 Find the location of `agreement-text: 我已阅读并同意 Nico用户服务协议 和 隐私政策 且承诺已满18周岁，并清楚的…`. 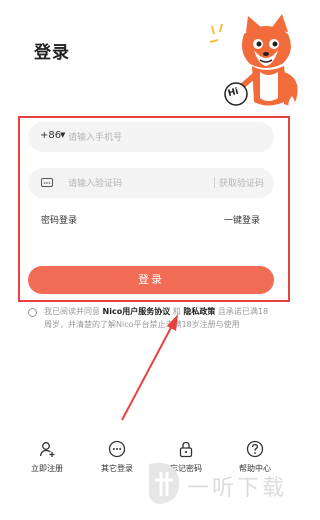

agreement-text: 我已阅读并同意 Nico用户服务协议 和 隐私政策 且承诺已满18周岁，并清楚的… is located at coordinates (159, 318).